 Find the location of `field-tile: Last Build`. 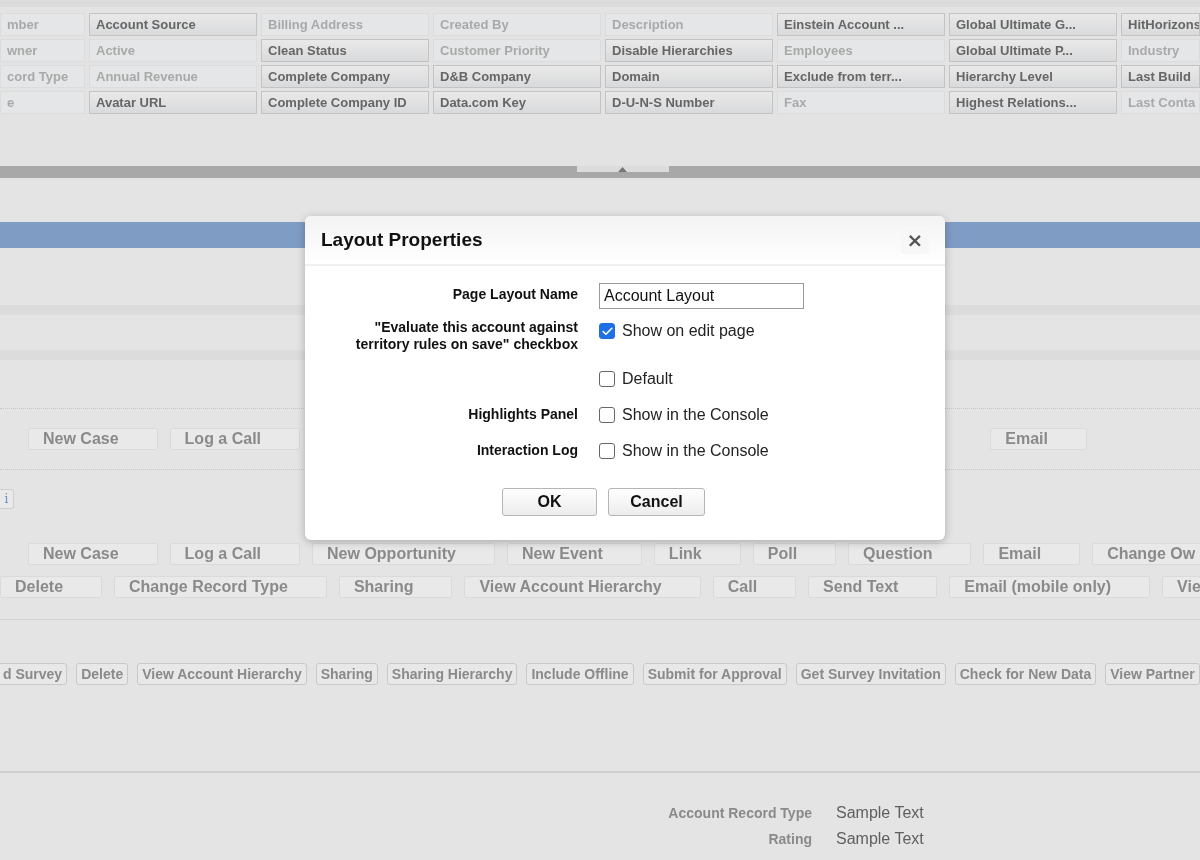

field-tile: Last Build is located at coordinates (1160, 76).